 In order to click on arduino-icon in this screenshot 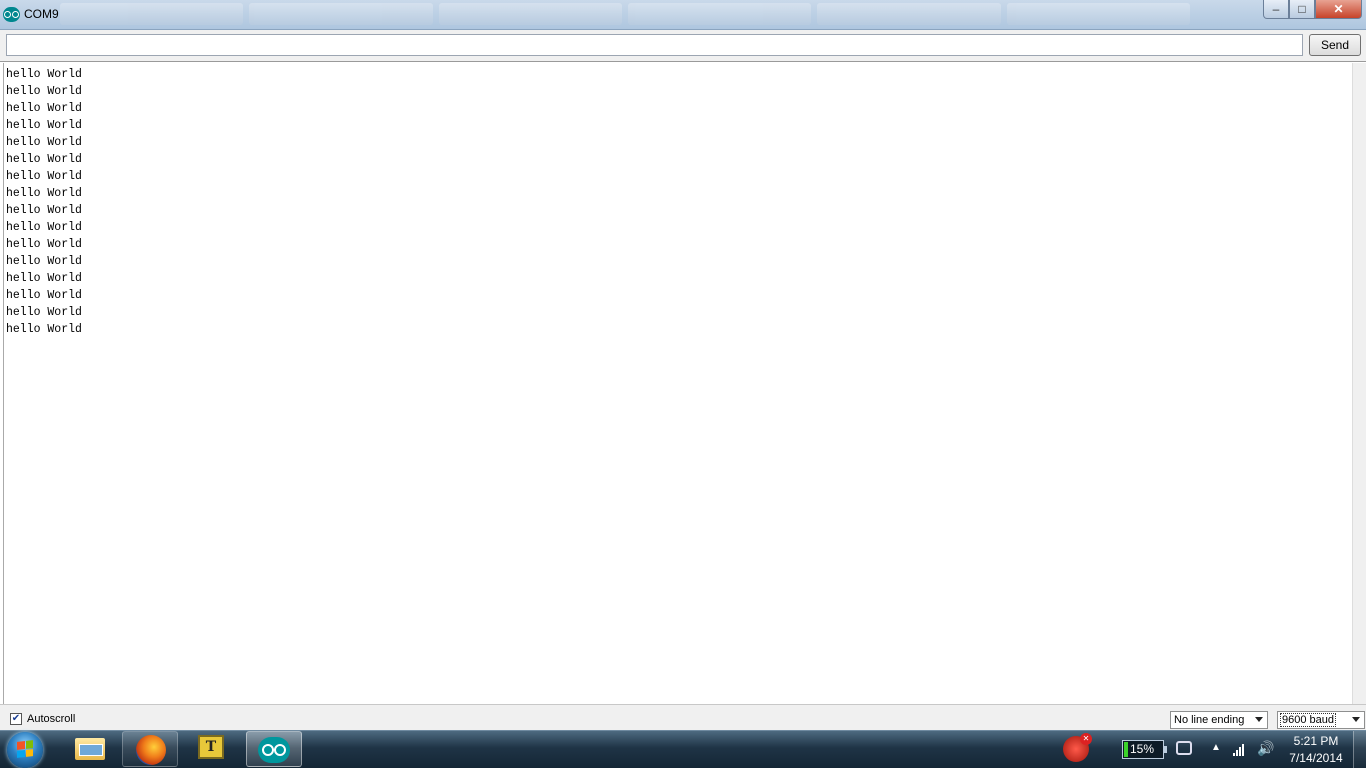, I will do `click(274, 750)`.